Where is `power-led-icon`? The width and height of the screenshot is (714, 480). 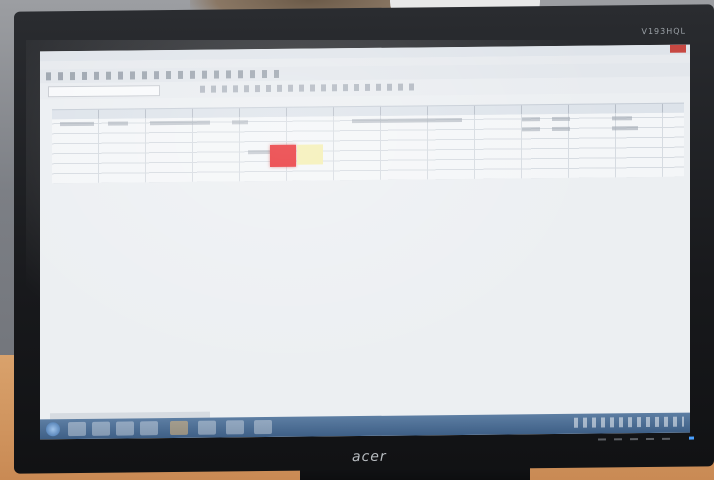
power-led-icon is located at coordinates (691, 438).